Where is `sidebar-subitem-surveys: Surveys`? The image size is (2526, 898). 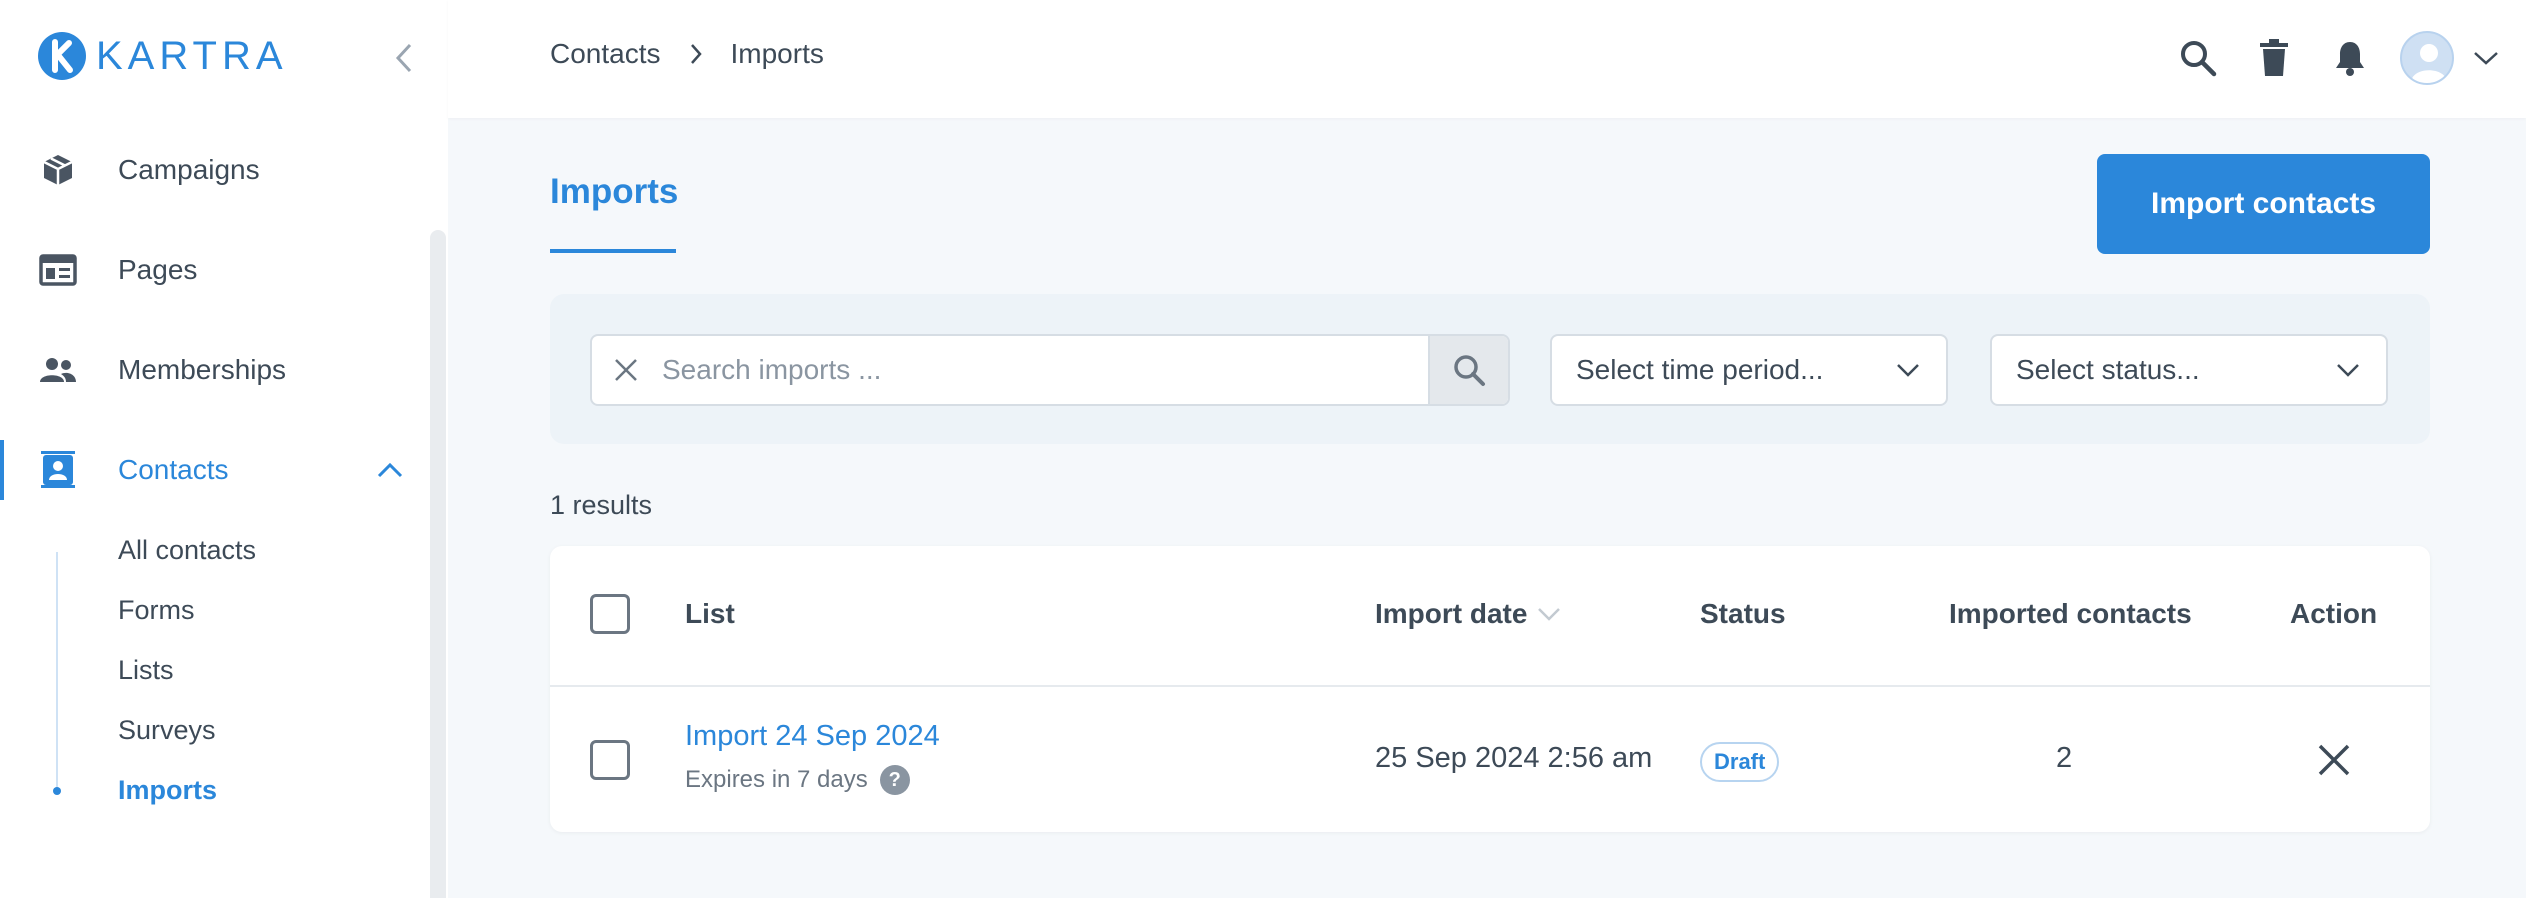 sidebar-subitem-surveys: Surveys is located at coordinates (167, 730).